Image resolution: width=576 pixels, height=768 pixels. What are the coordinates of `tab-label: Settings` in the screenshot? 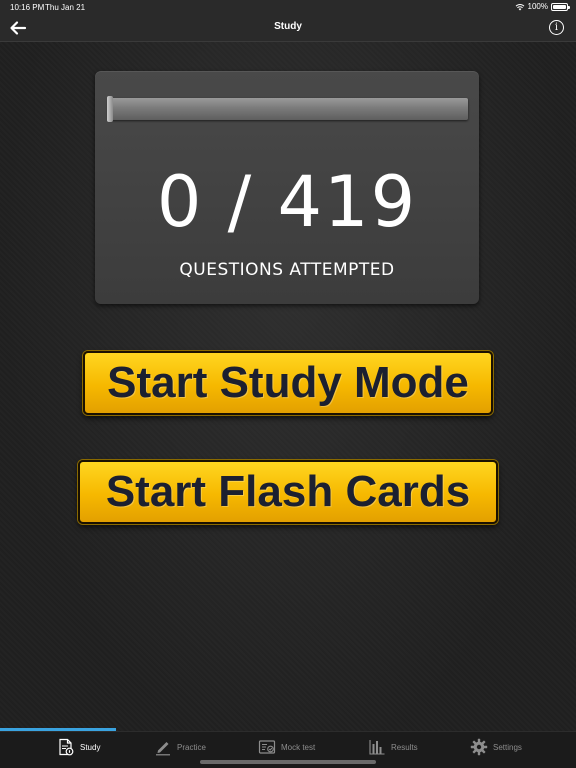 It's located at (507, 747).